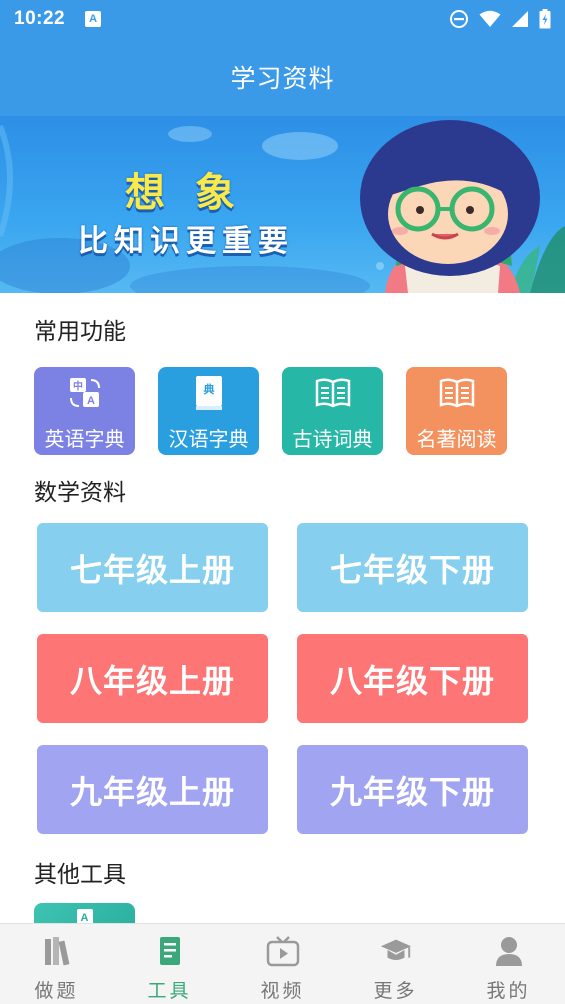 This screenshot has height=1004, width=565. I want to click on do-not-disturb-icon, so click(459, 19).